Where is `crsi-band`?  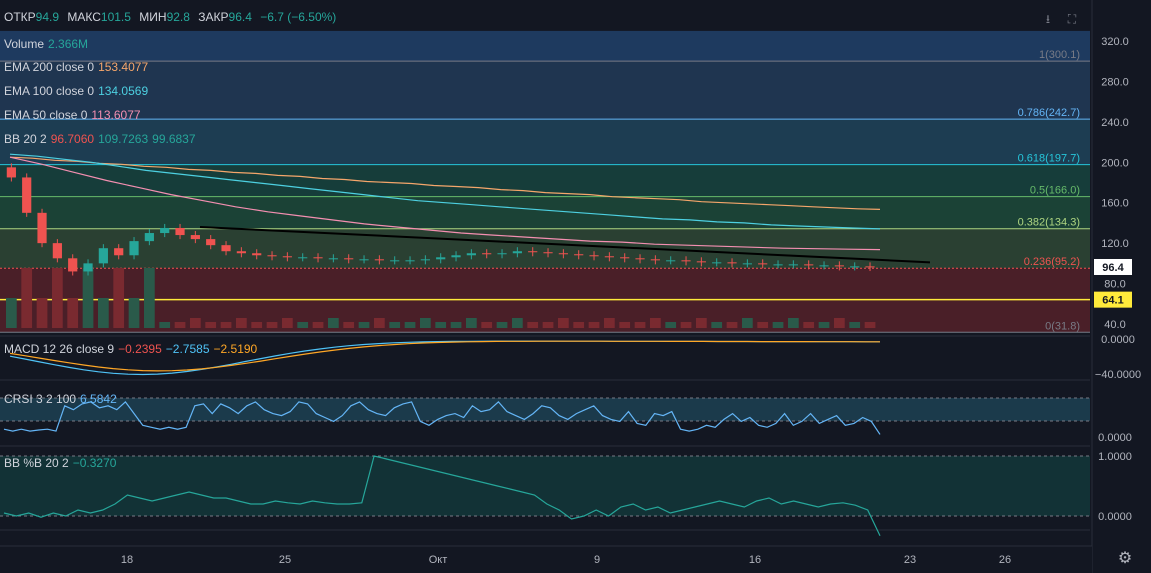
crsi-band is located at coordinates (545, 409).